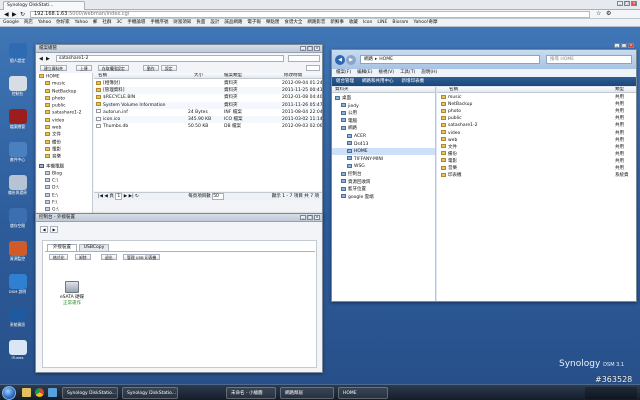 Image resolution: width=640 pixels, height=400 pixels. What do you see at coordinates (218, 196) in the screenshot?
I see `pager-per-page-select: 50` at bounding box center [218, 196].